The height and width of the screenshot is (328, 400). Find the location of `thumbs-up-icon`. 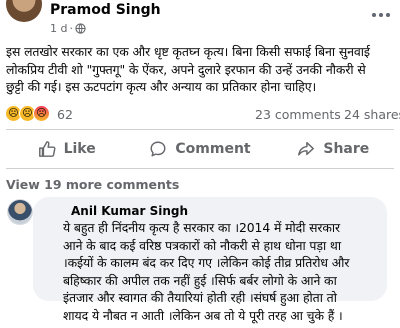

thumbs-up-icon is located at coordinates (47, 149).